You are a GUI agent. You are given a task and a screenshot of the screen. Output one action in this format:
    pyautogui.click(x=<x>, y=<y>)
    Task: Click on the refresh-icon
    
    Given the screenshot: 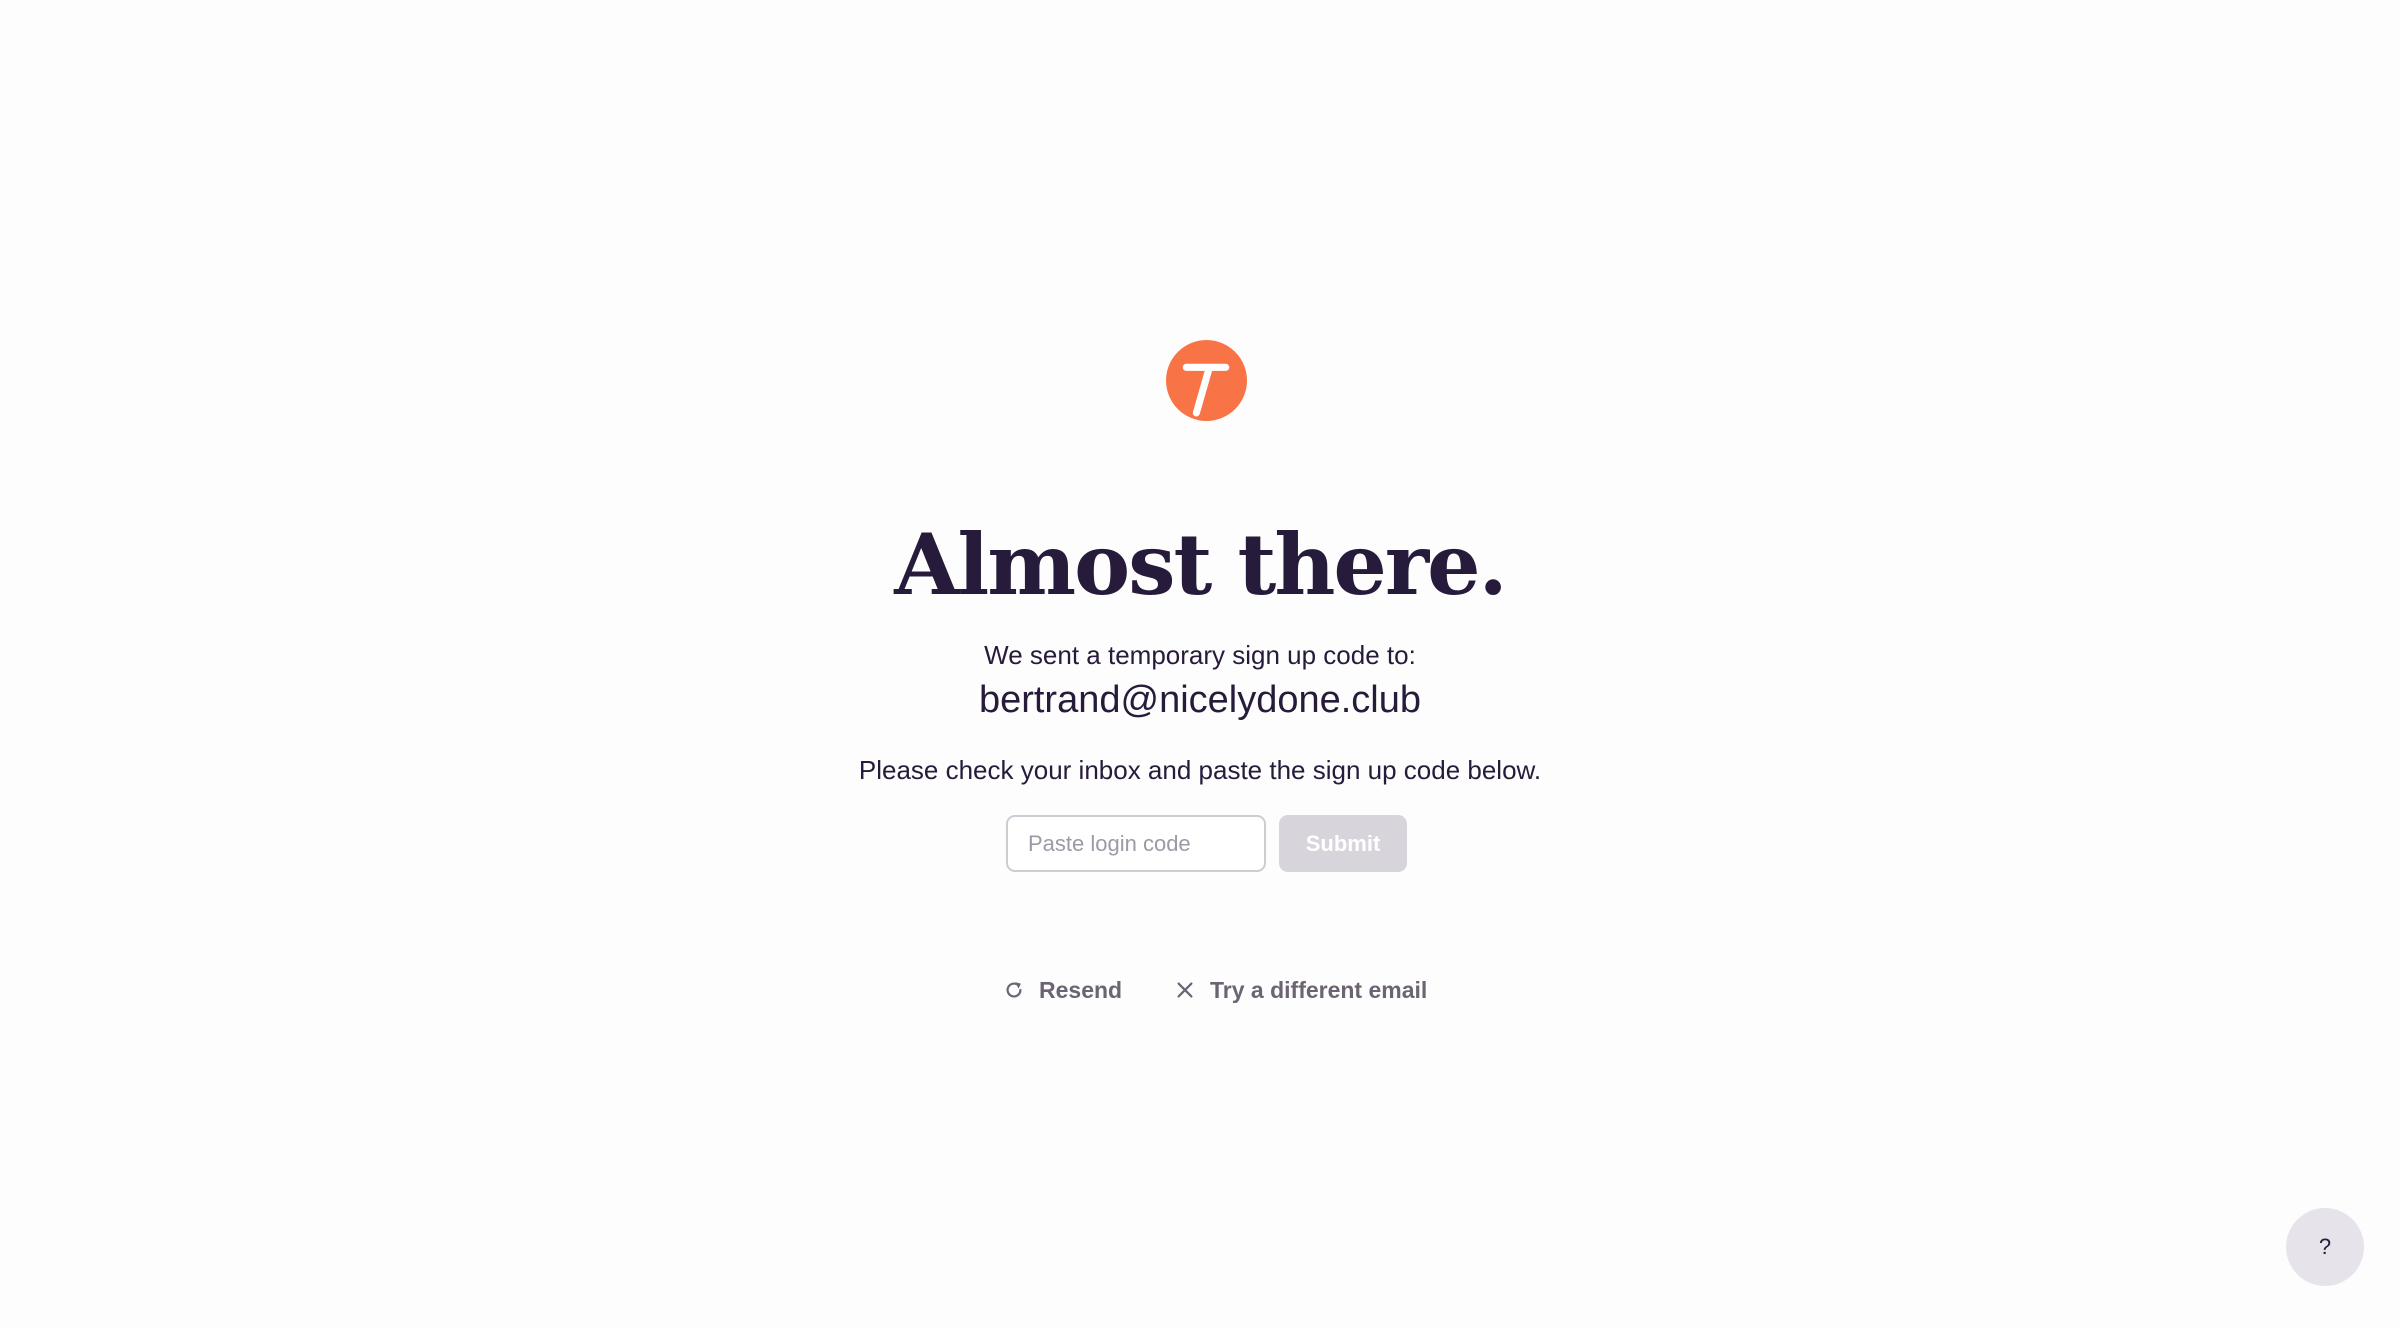 What is the action you would take?
    pyautogui.click(x=1014, y=990)
    